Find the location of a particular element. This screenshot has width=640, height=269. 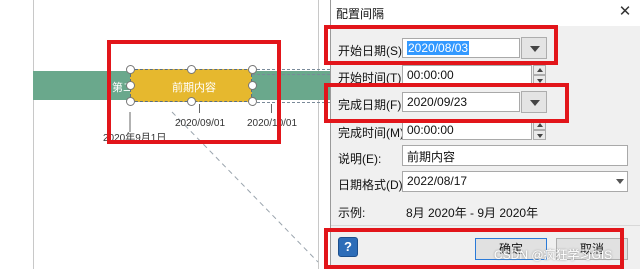

spin-up-icon is located at coordinates (539, 70).